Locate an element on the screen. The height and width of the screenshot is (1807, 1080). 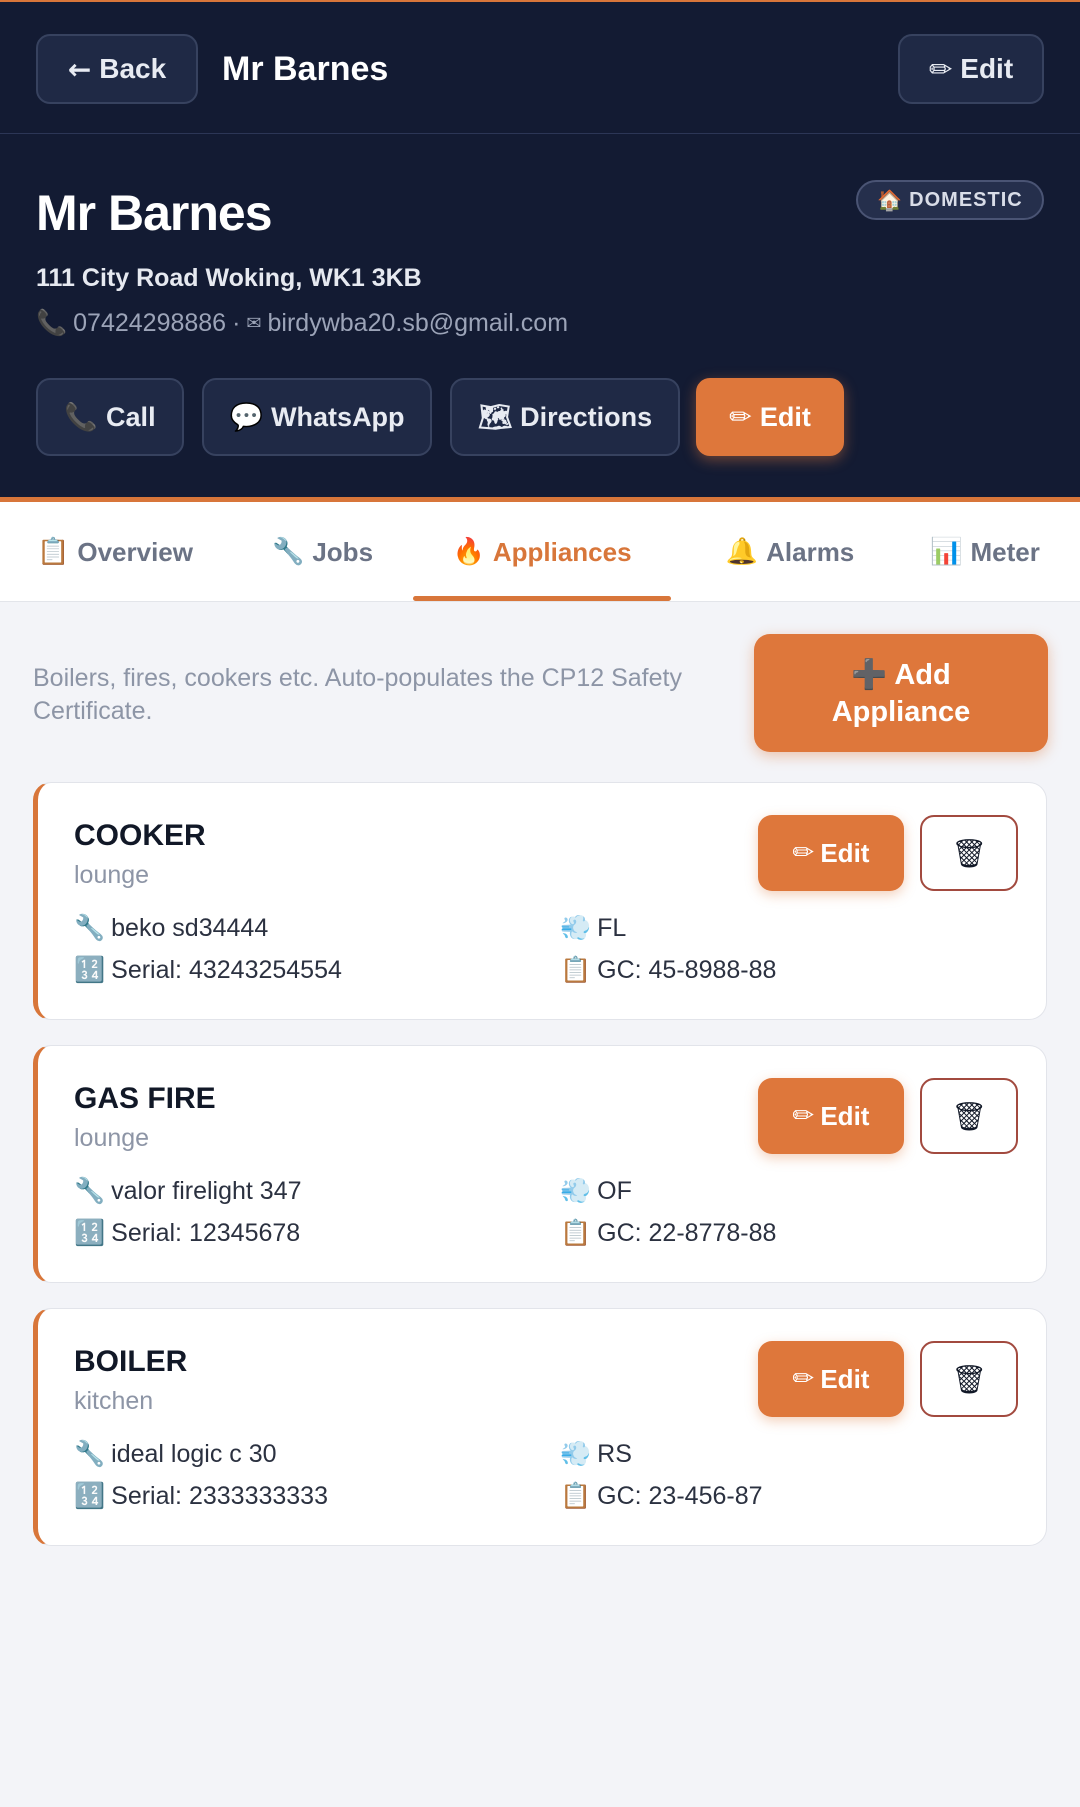
appliance-gc: 📋 GC: 23-456-87 is located at coordinates (661, 1496).